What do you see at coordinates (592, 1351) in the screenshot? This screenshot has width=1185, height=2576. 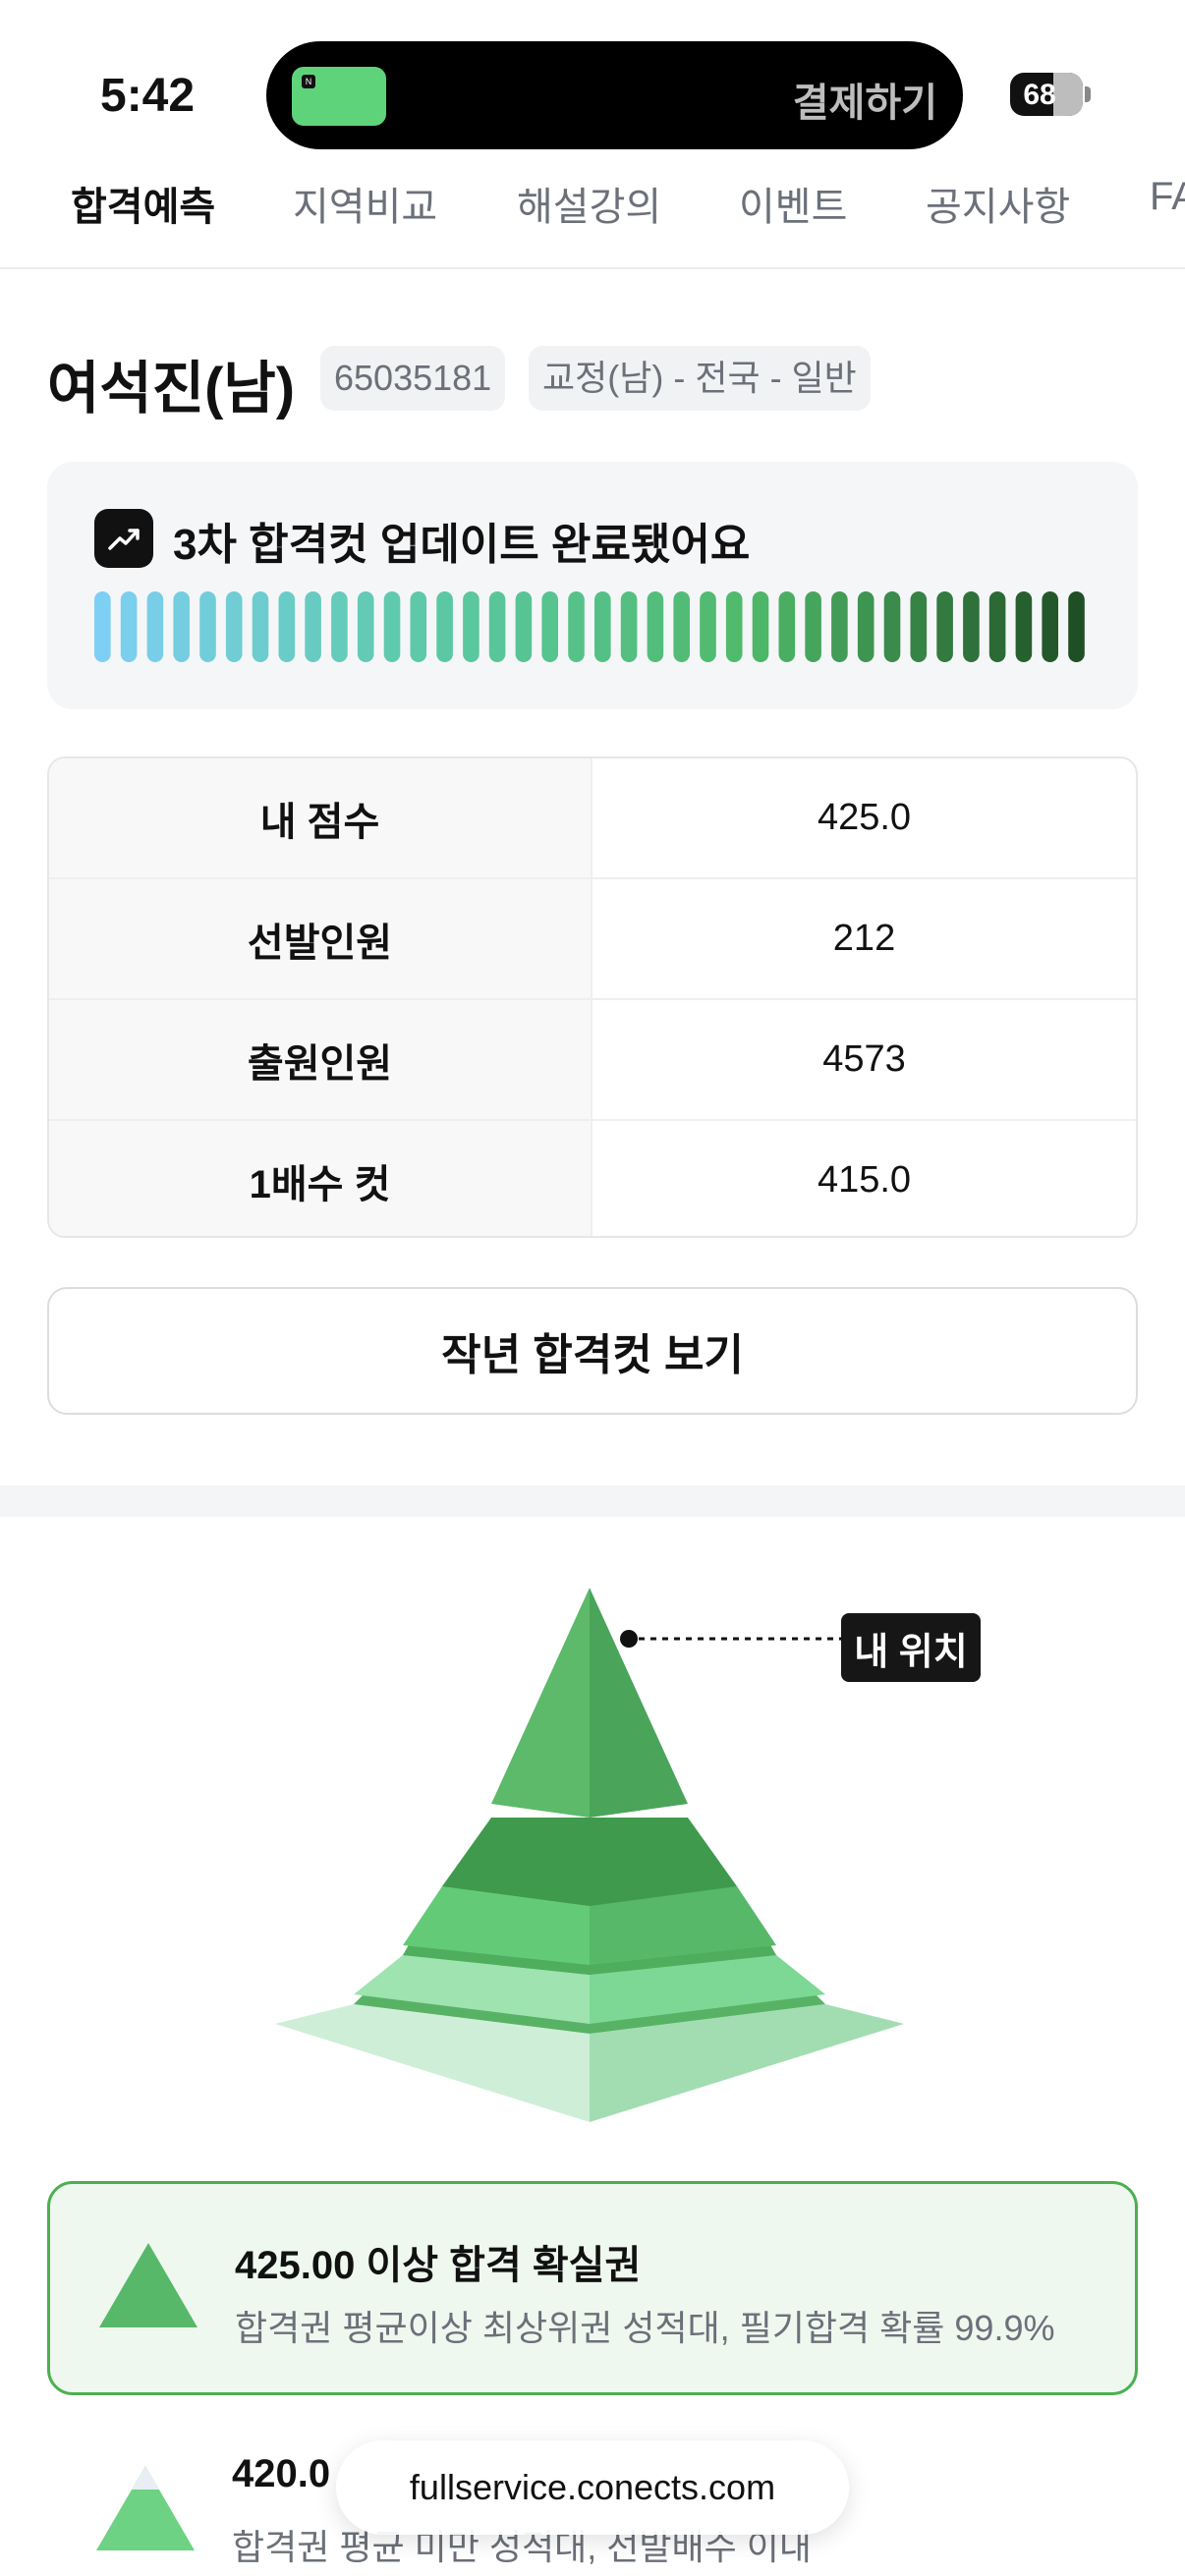 I see `last-year-cut-button: 작년 합격컷 보기` at bounding box center [592, 1351].